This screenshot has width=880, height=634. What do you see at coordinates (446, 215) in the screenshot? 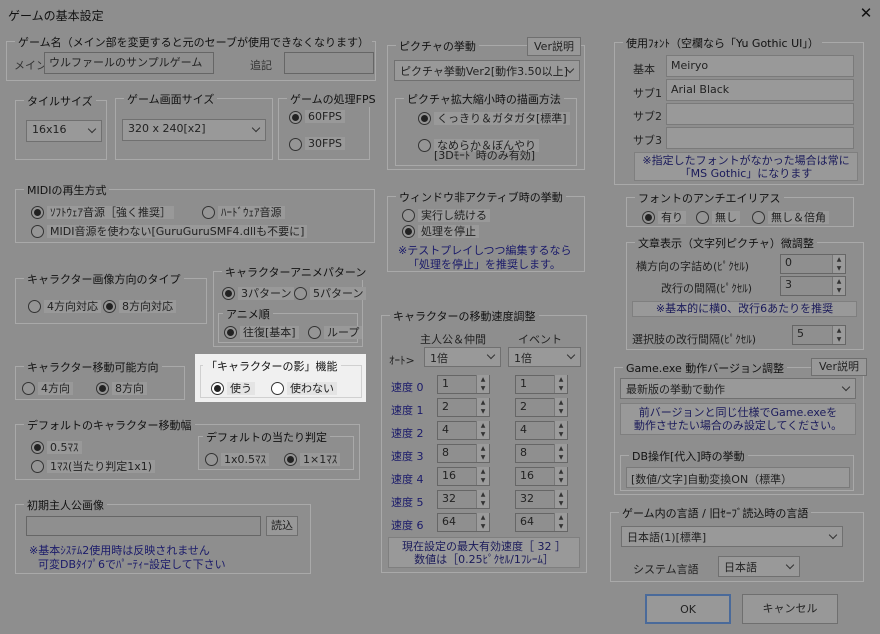
I see `inactive-continue-radio: 実行し続ける` at bounding box center [446, 215].